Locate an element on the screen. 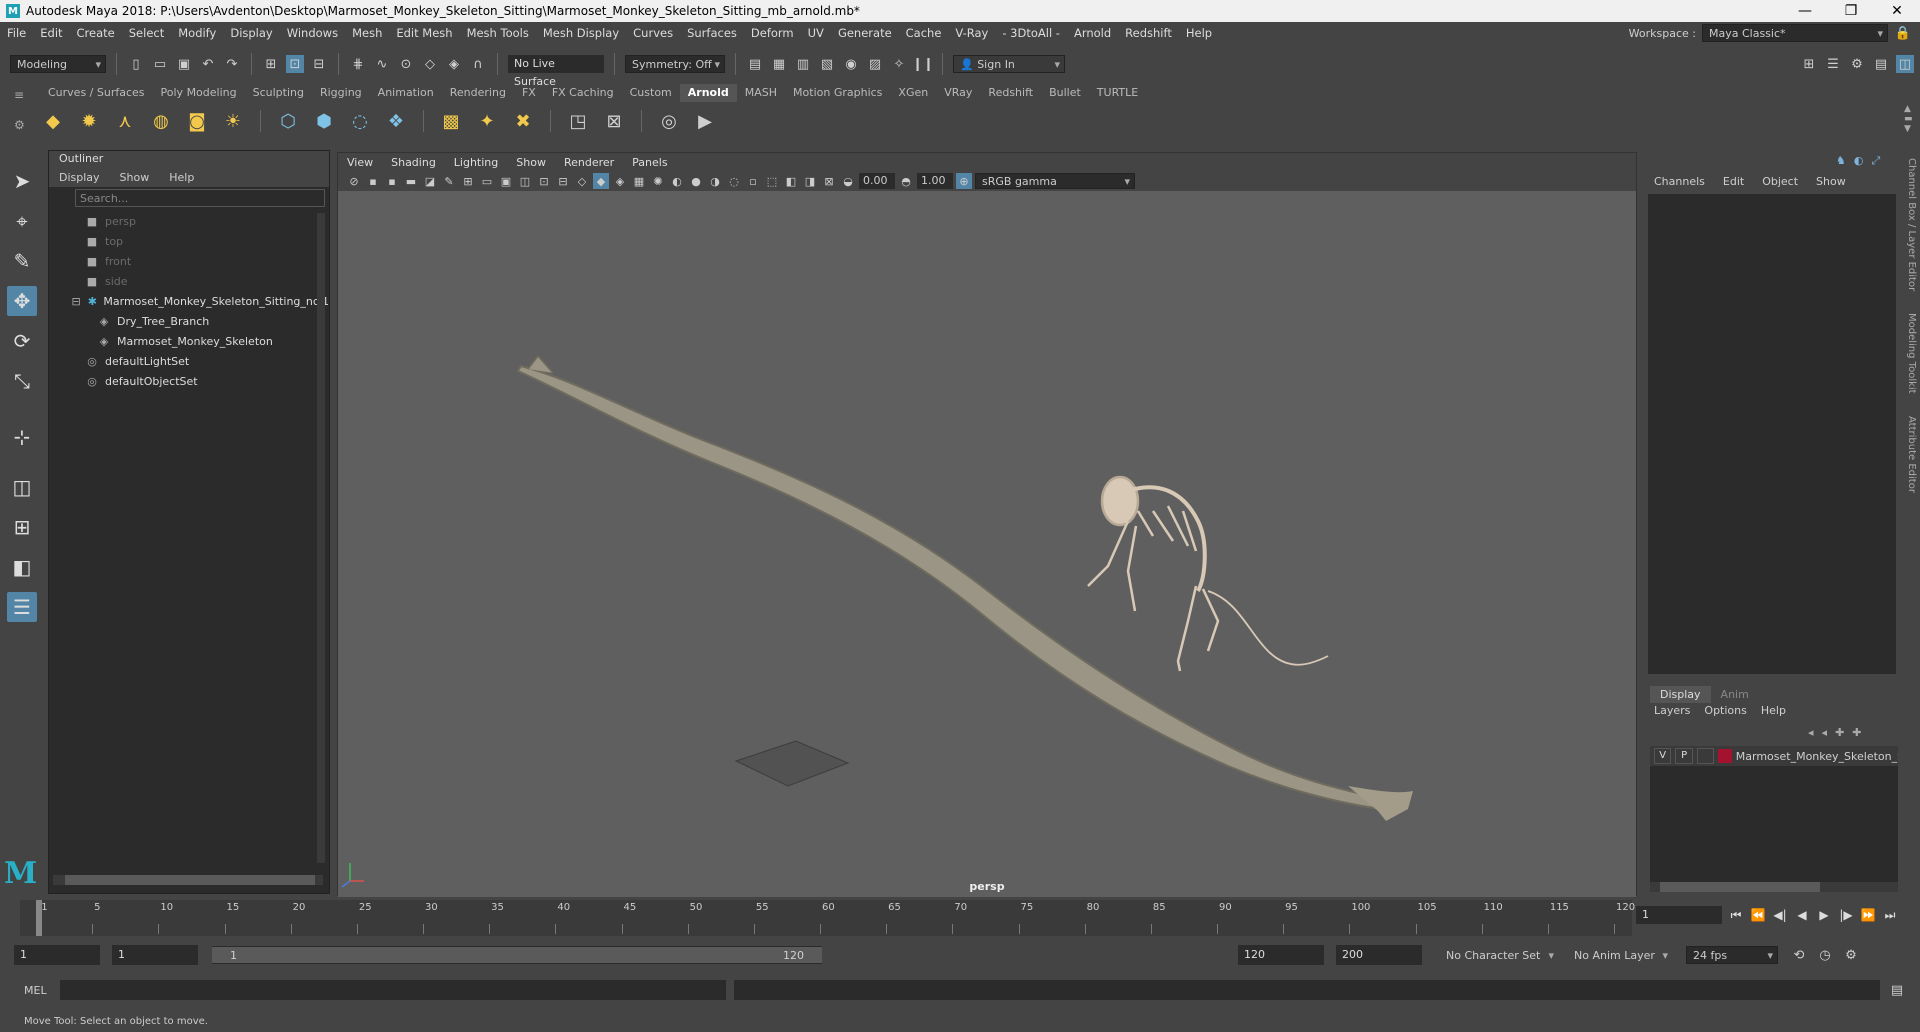  shelf-tab-redshift: Redshift is located at coordinates (1010, 93).